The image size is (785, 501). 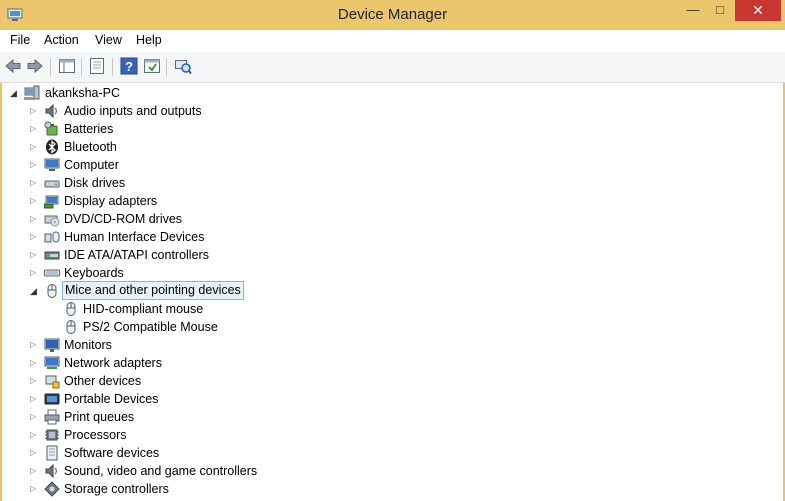 What do you see at coordinates (387, 129) in the screenshot?
I see `tree-category-item: ▷ Batteries` at bounding box center [387, 129].